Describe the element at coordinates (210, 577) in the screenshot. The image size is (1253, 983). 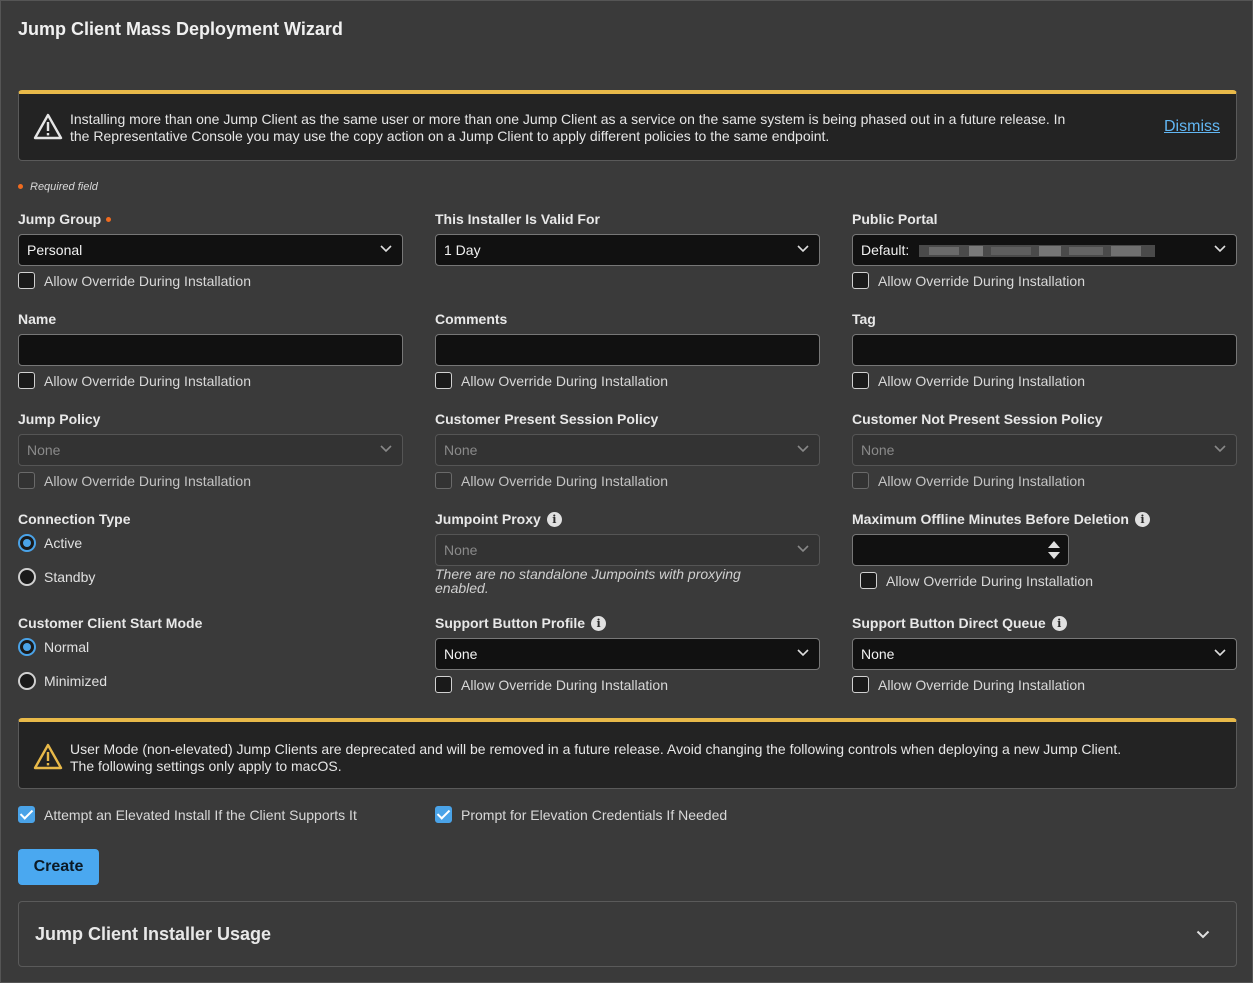
I see `connection-type-standby-radio: Standby` at that location.